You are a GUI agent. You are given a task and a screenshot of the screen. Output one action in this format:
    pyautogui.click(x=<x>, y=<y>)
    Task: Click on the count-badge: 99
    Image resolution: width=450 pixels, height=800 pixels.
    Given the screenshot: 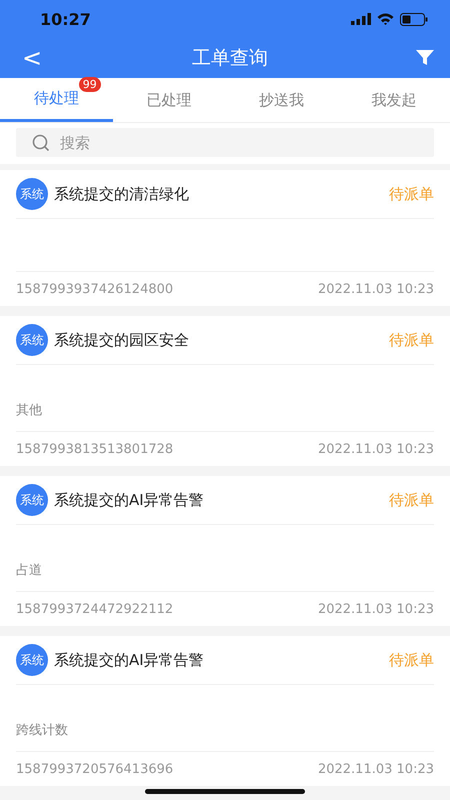 What is the action you would take?
    pyautogui.click(x=89, y=84)
    